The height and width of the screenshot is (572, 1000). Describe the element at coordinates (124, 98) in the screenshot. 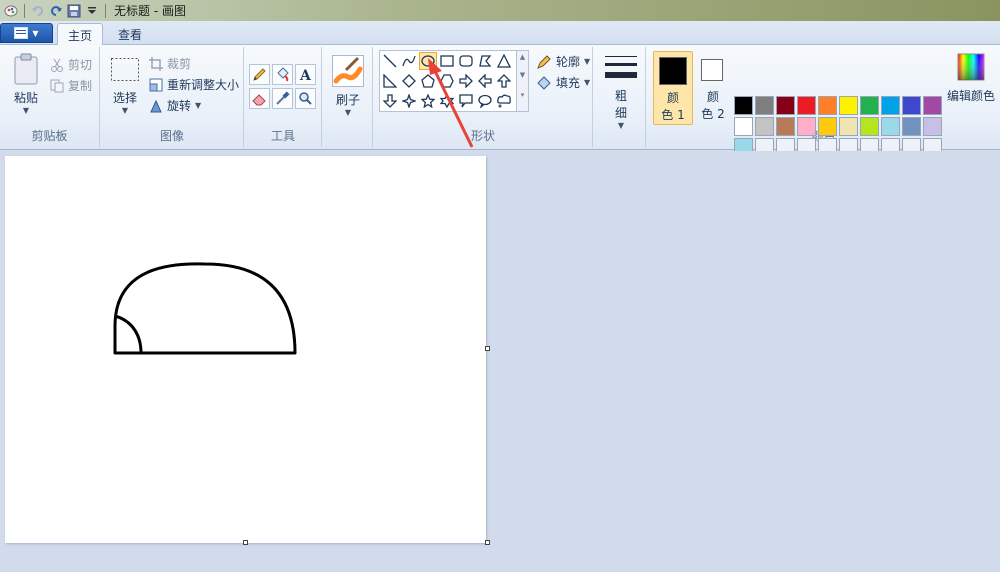

I see `select-label: 选择` at that location.